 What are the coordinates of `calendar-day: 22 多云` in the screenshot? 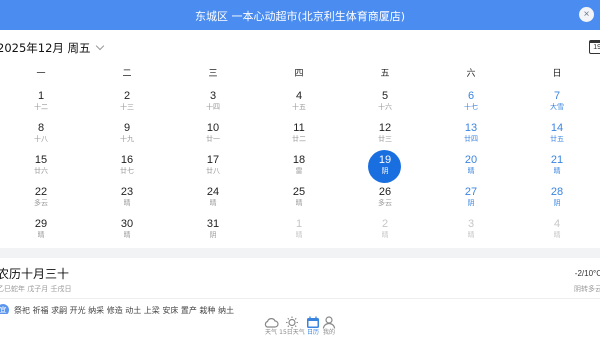 It's located at (41, 197).